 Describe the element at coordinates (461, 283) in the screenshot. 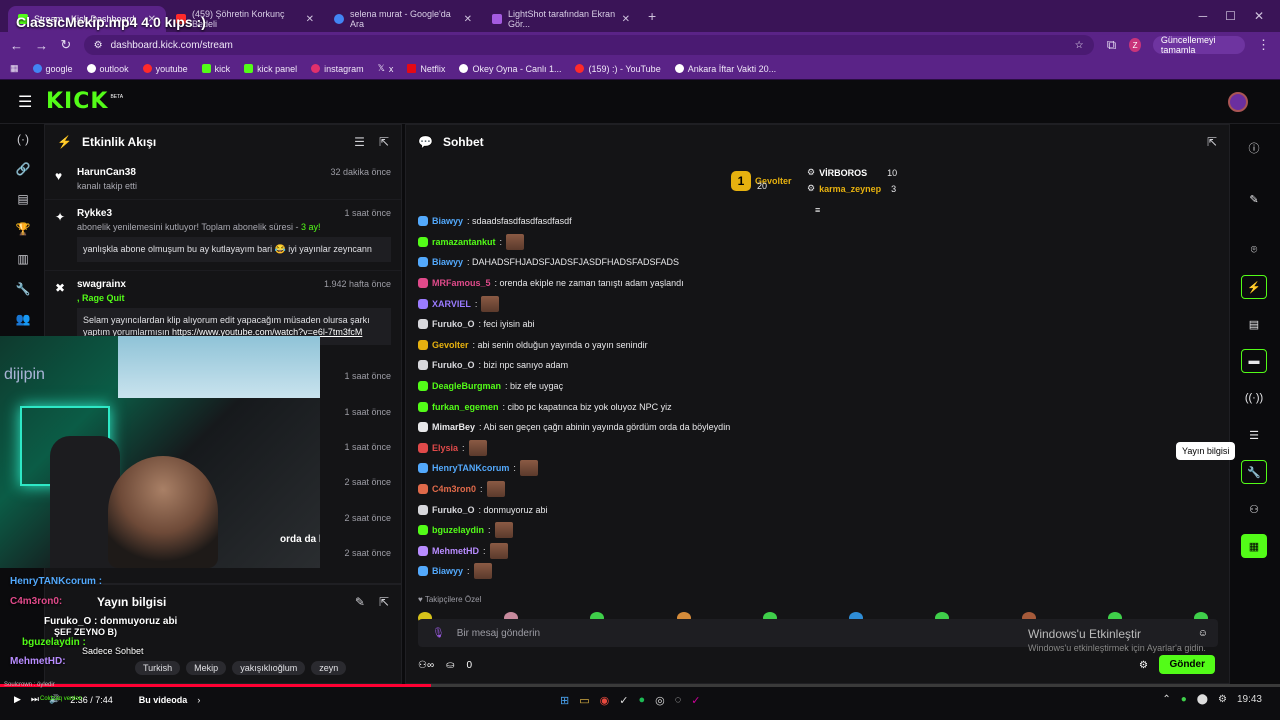

I see `chat-username: MRFamous_5` at that location.